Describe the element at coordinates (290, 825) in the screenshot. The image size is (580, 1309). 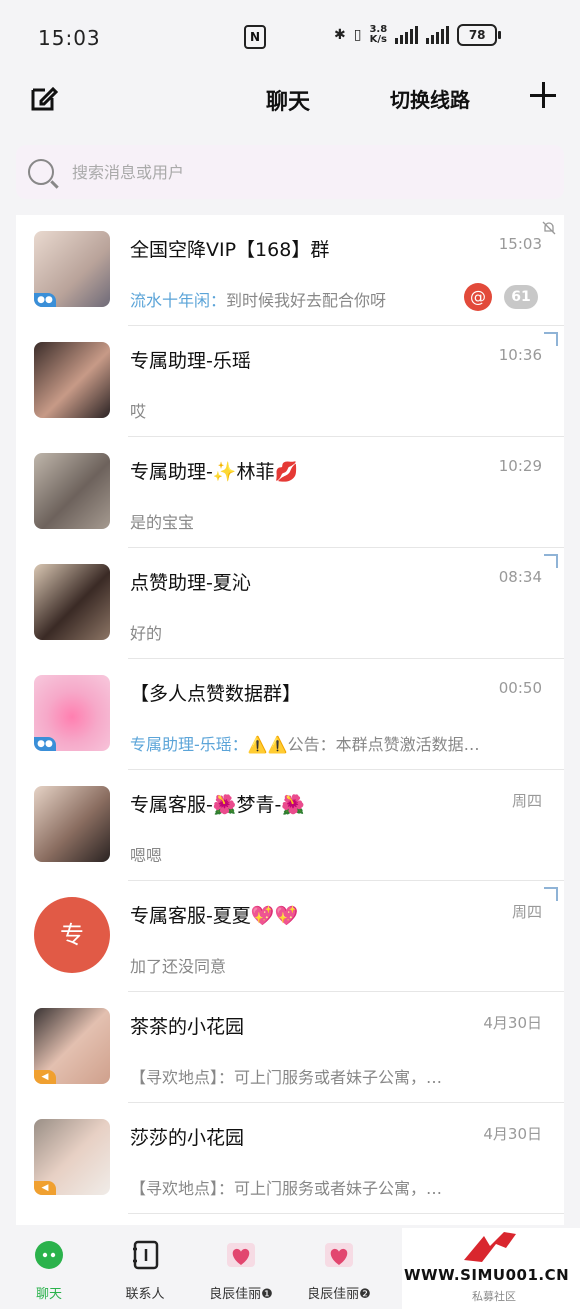
I see `chat-item: 专属客服-🌺梦青-🌺 周四 嗯嗯` at that location.